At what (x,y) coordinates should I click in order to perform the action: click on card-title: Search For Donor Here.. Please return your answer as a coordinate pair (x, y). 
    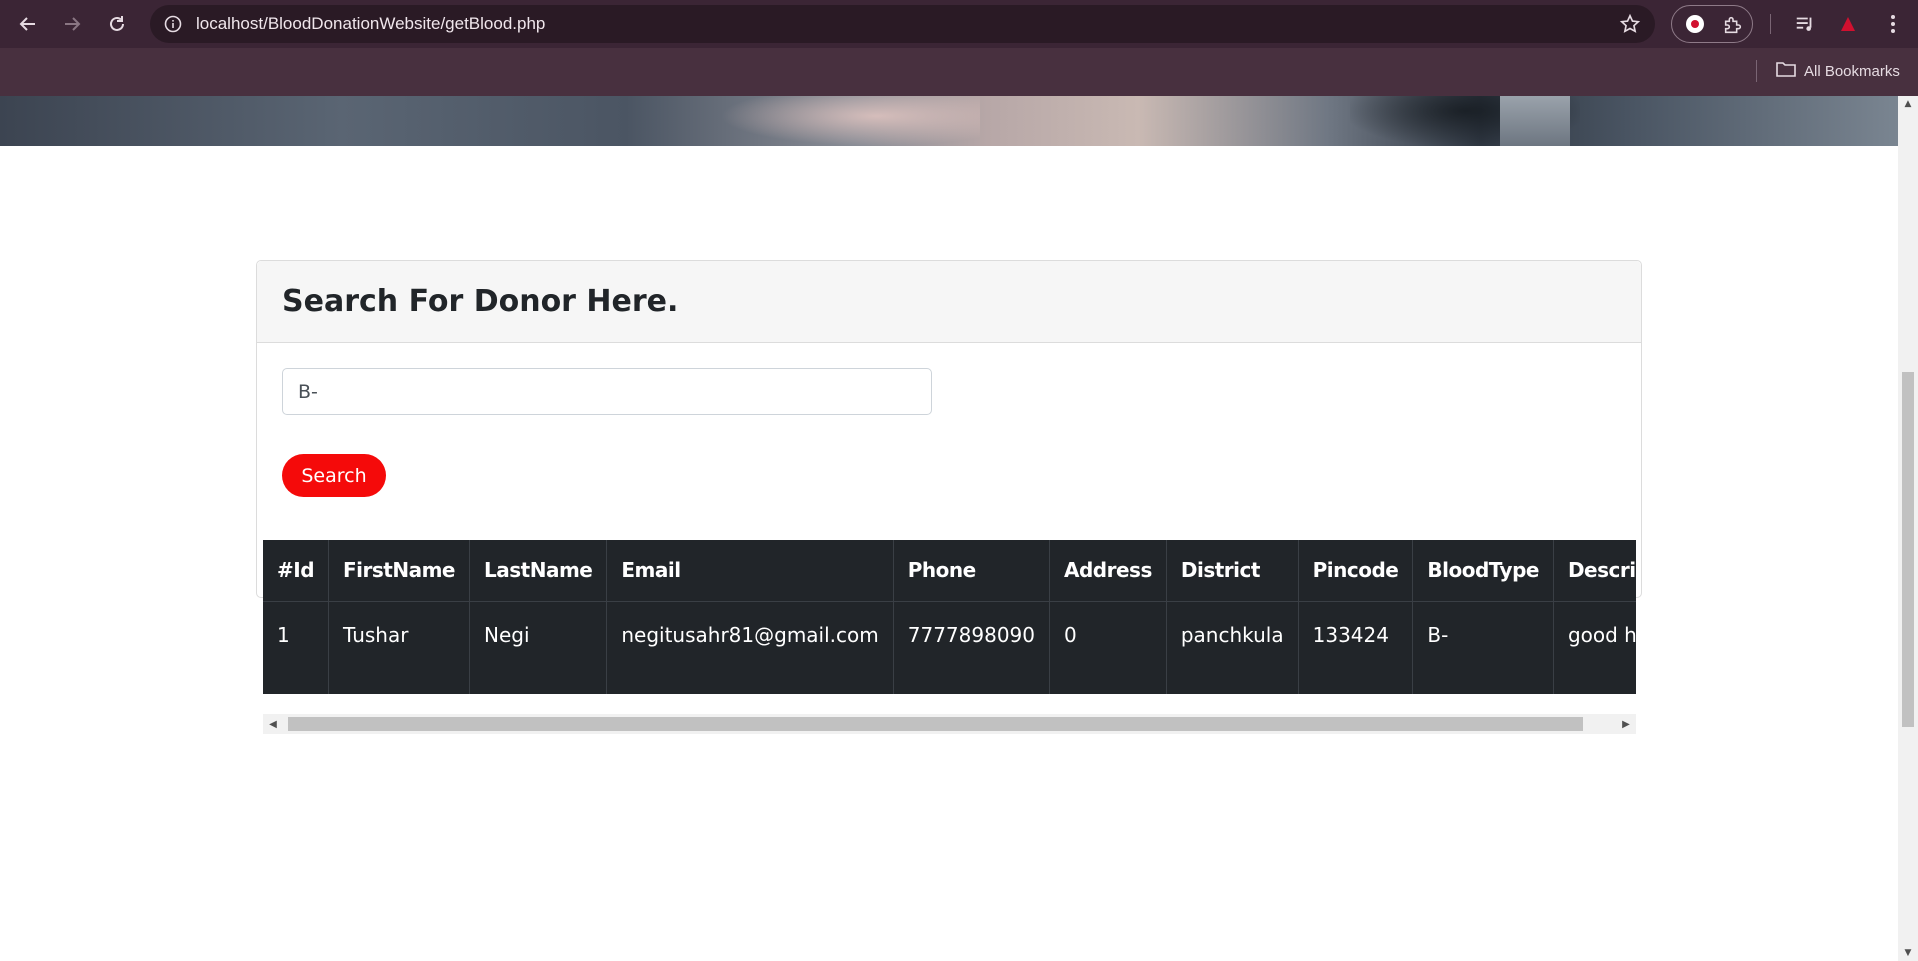
    Looking at the image, I should click on (480, 301).